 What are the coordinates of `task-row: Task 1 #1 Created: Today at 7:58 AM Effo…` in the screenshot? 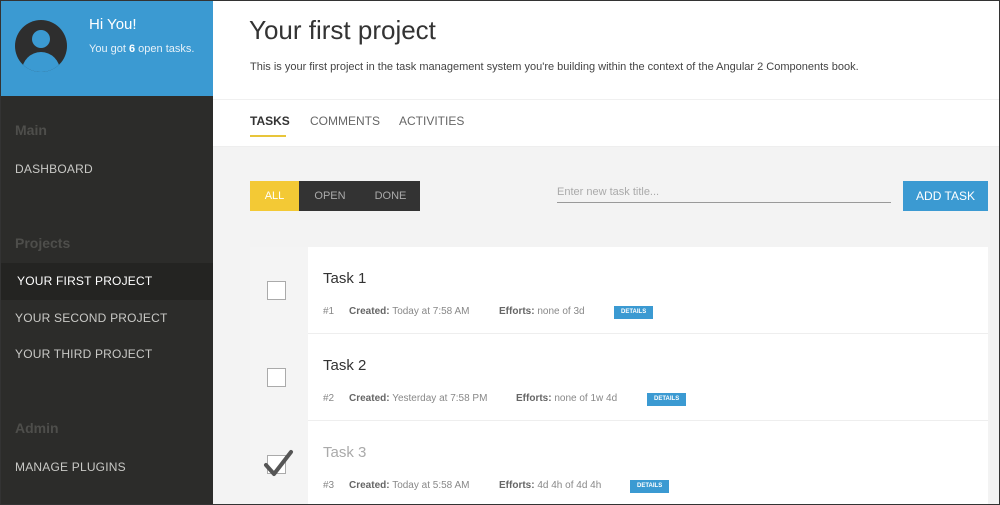 It's located at (619, 290).